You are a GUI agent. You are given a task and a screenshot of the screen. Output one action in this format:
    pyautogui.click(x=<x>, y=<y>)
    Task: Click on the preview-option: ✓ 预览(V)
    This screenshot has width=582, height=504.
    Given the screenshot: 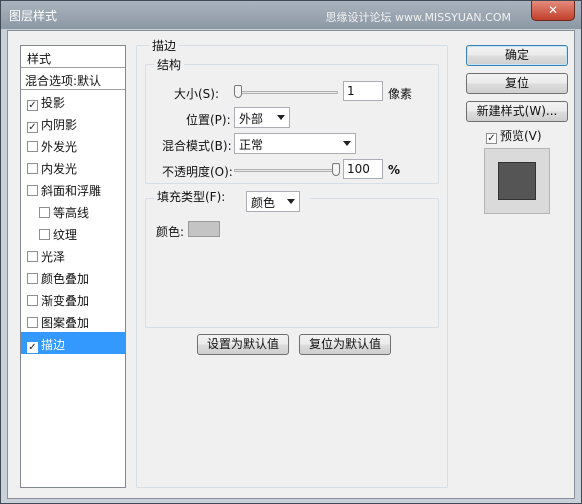 What is the action you would take?
    pyautogui.click(x=514, y=135)
    